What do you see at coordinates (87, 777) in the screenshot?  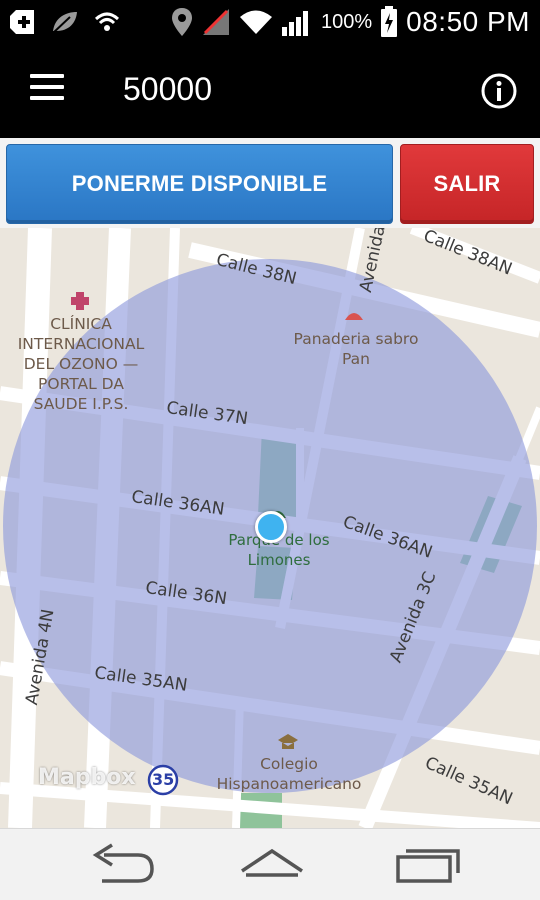 I see `mapbox-logo: Mapbox` at bounding box center [87, 777].